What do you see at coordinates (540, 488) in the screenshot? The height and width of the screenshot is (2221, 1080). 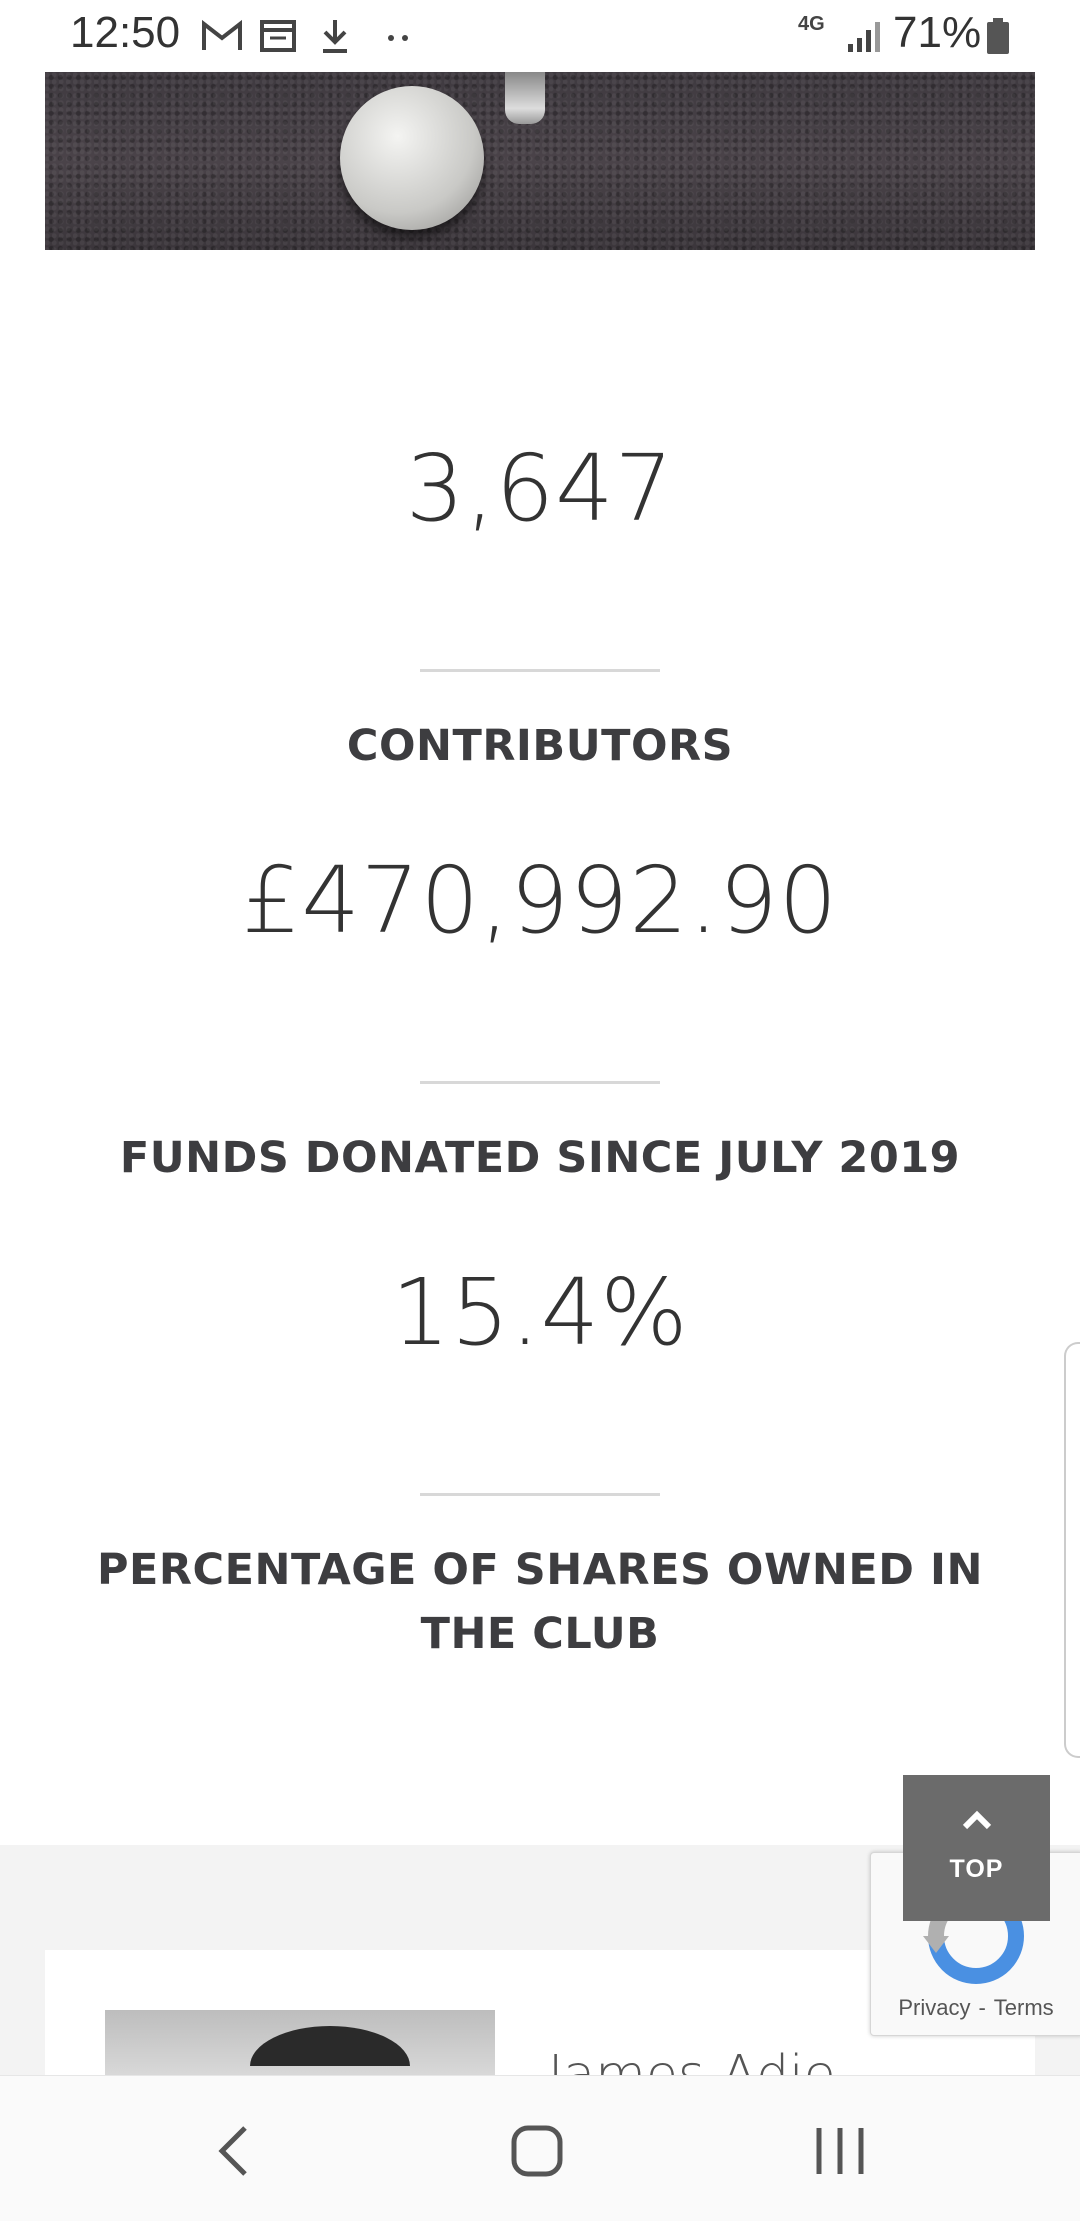 I see `contributors-count: 3,647` at bounding box center [540, 488].